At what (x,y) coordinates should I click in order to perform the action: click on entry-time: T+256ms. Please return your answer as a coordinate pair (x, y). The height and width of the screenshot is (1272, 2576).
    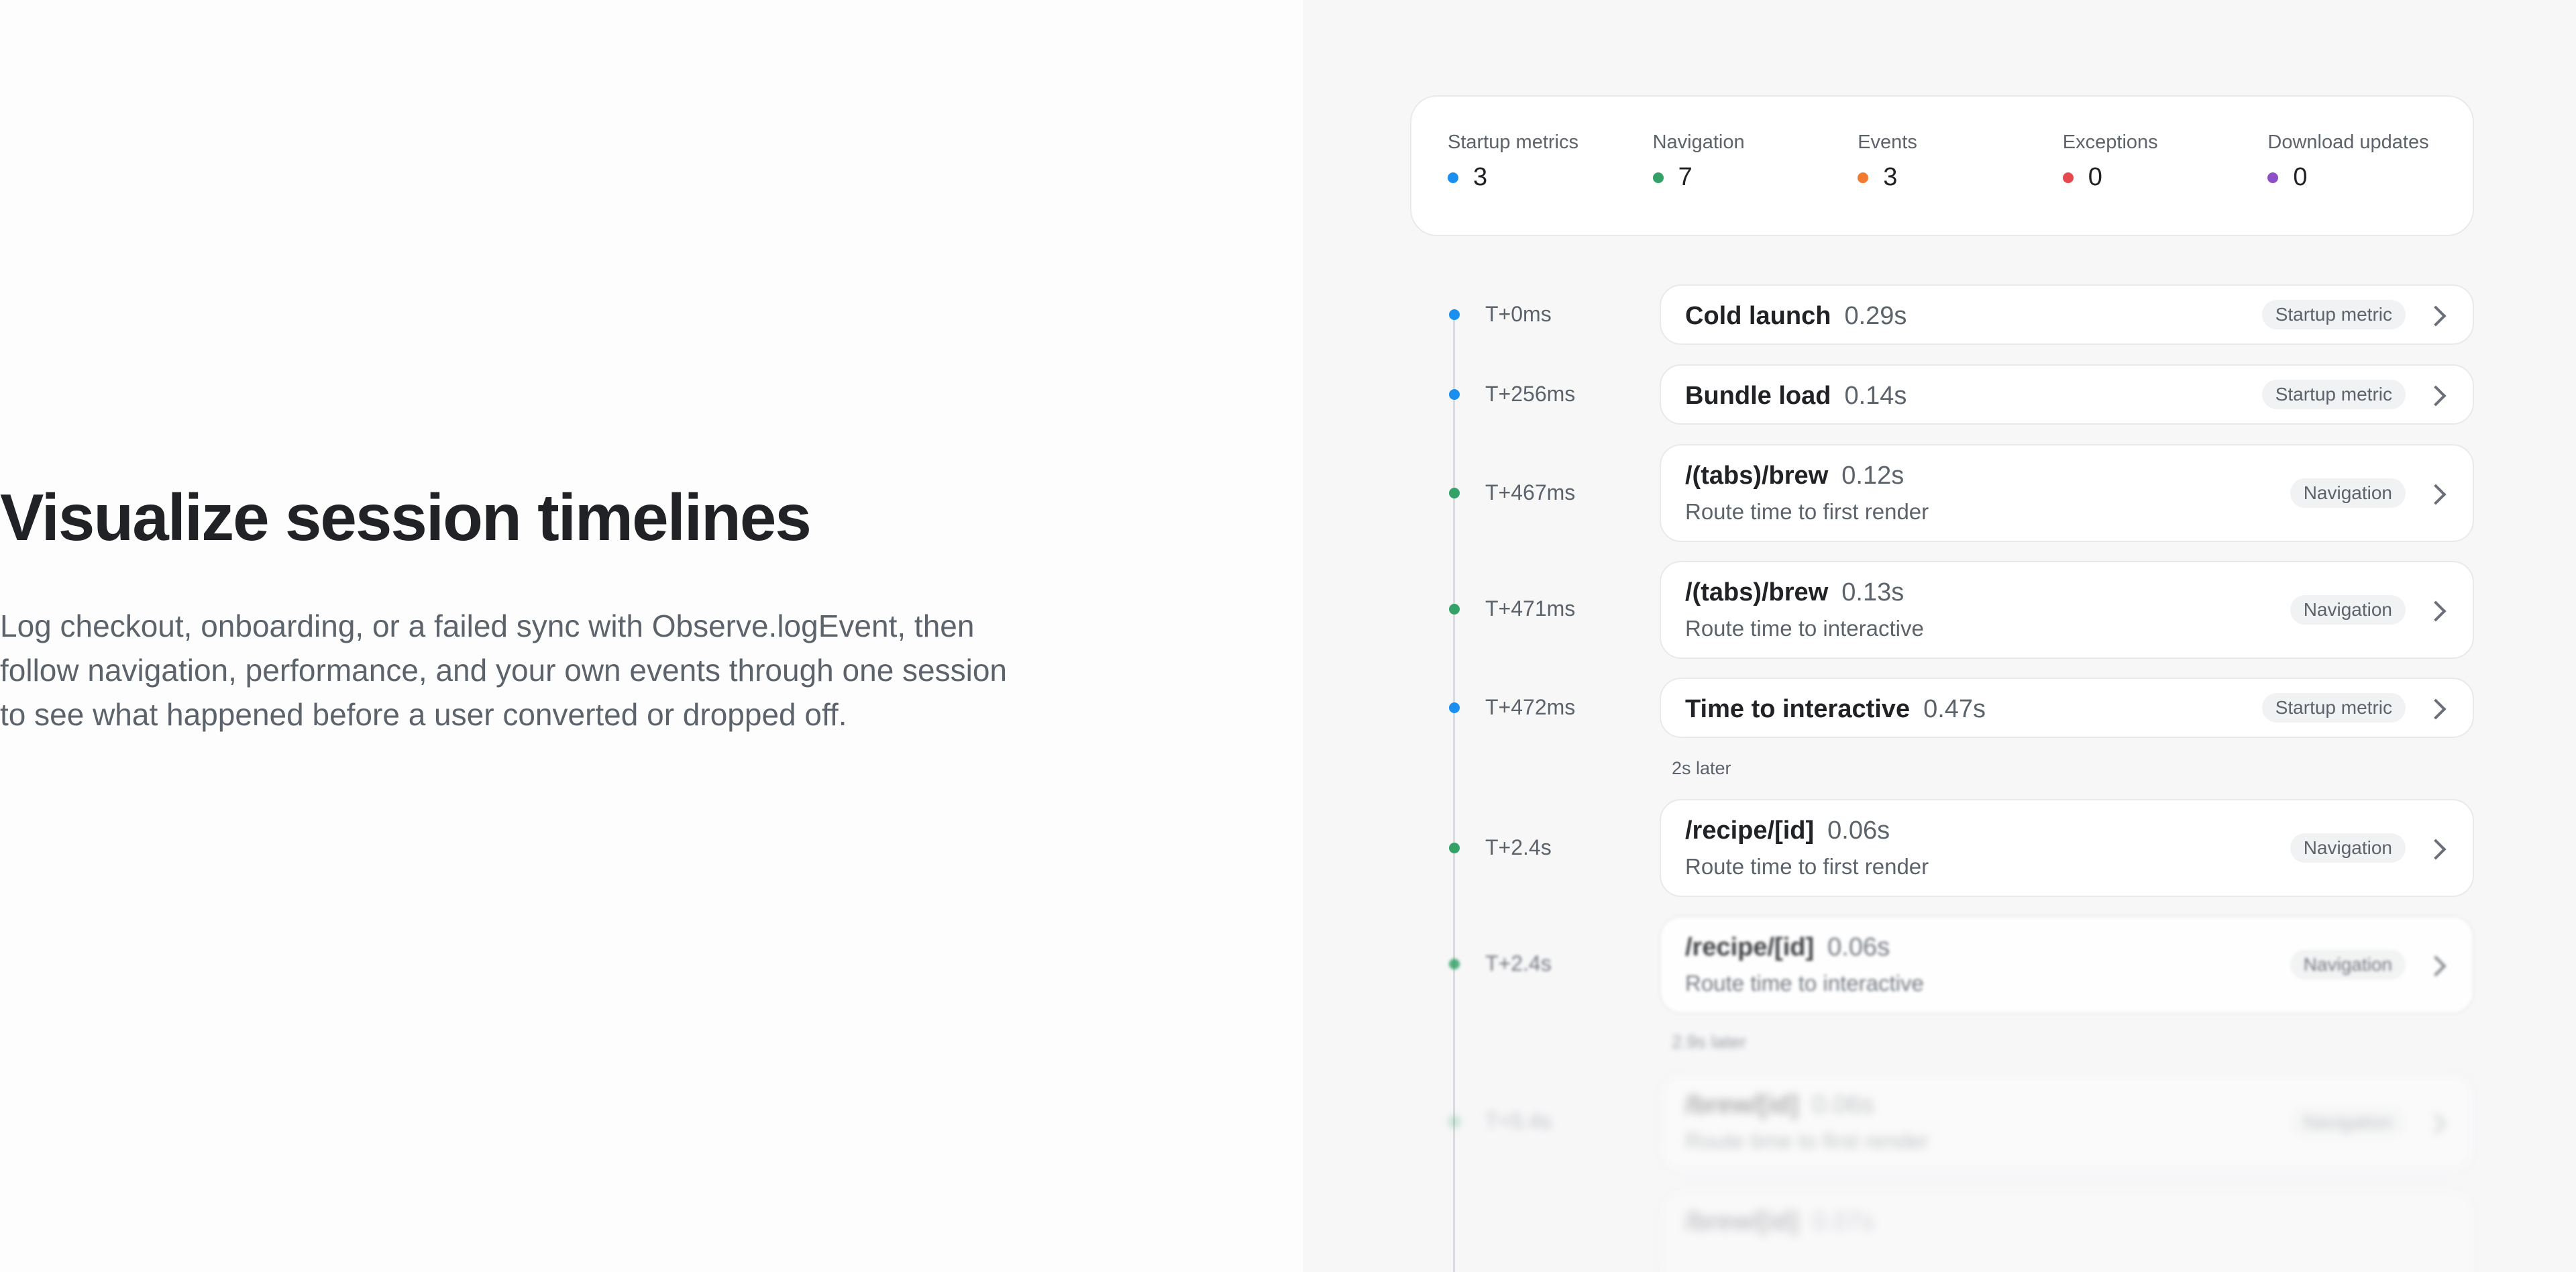
    Looking at the image, I should click on (1530, 394).